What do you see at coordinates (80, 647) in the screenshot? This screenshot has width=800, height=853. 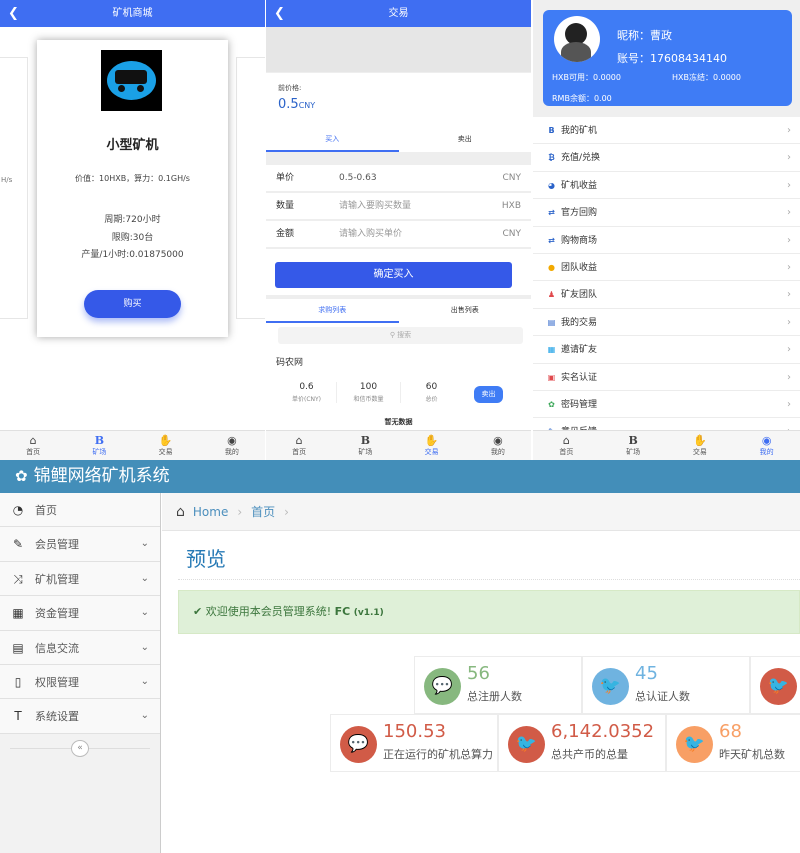 I see `sidebar-item: ▤ 信息交流 ⌄` at bounding box center [80, 647].